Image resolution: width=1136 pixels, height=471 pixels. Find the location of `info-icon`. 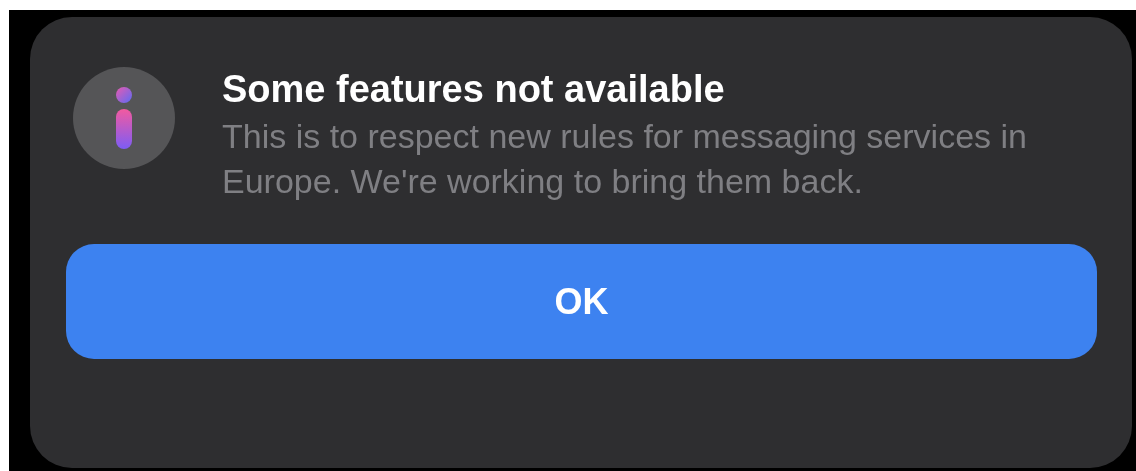

info-icon is located at coordinates (124, 118).